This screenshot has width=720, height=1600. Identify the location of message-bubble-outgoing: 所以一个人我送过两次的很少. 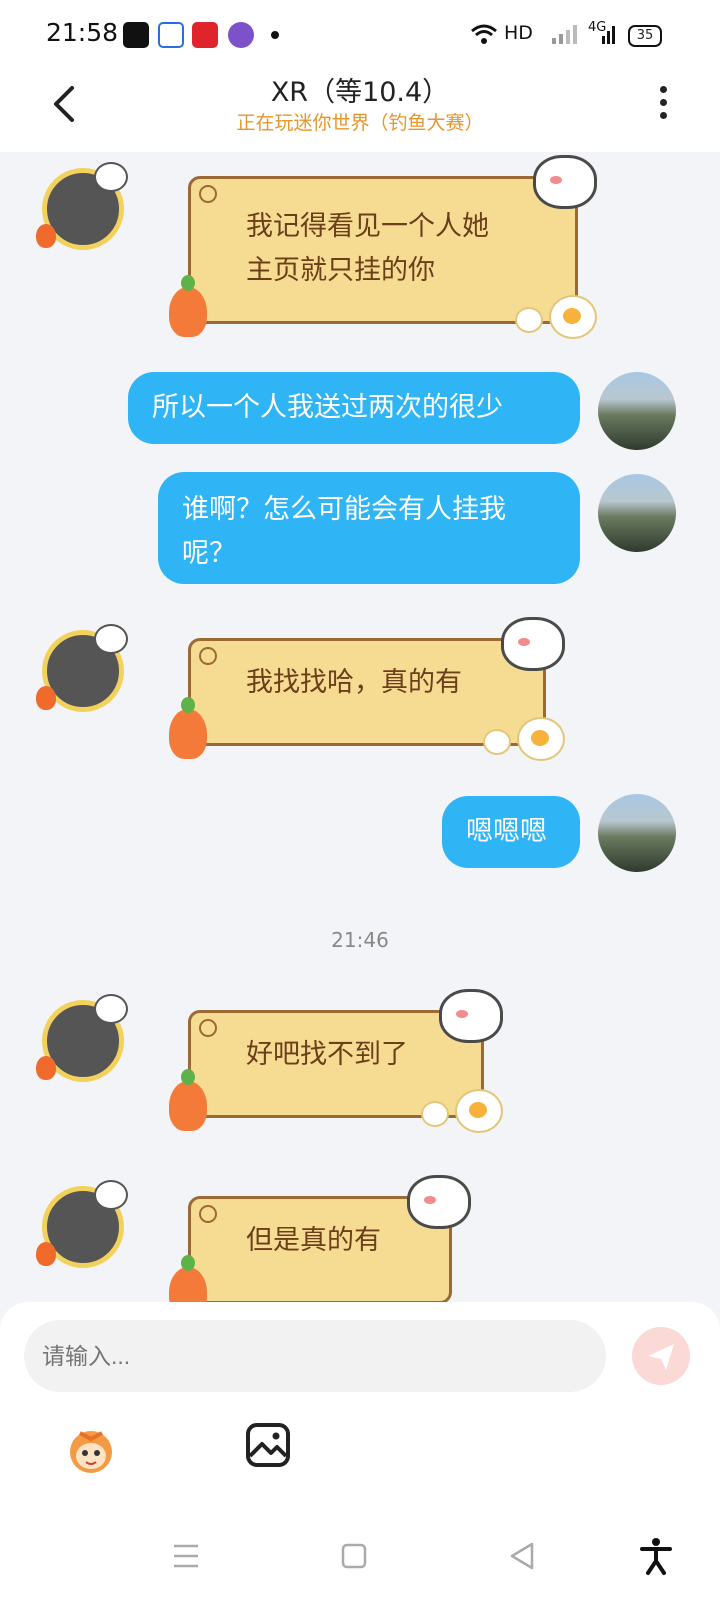
(354, 408).